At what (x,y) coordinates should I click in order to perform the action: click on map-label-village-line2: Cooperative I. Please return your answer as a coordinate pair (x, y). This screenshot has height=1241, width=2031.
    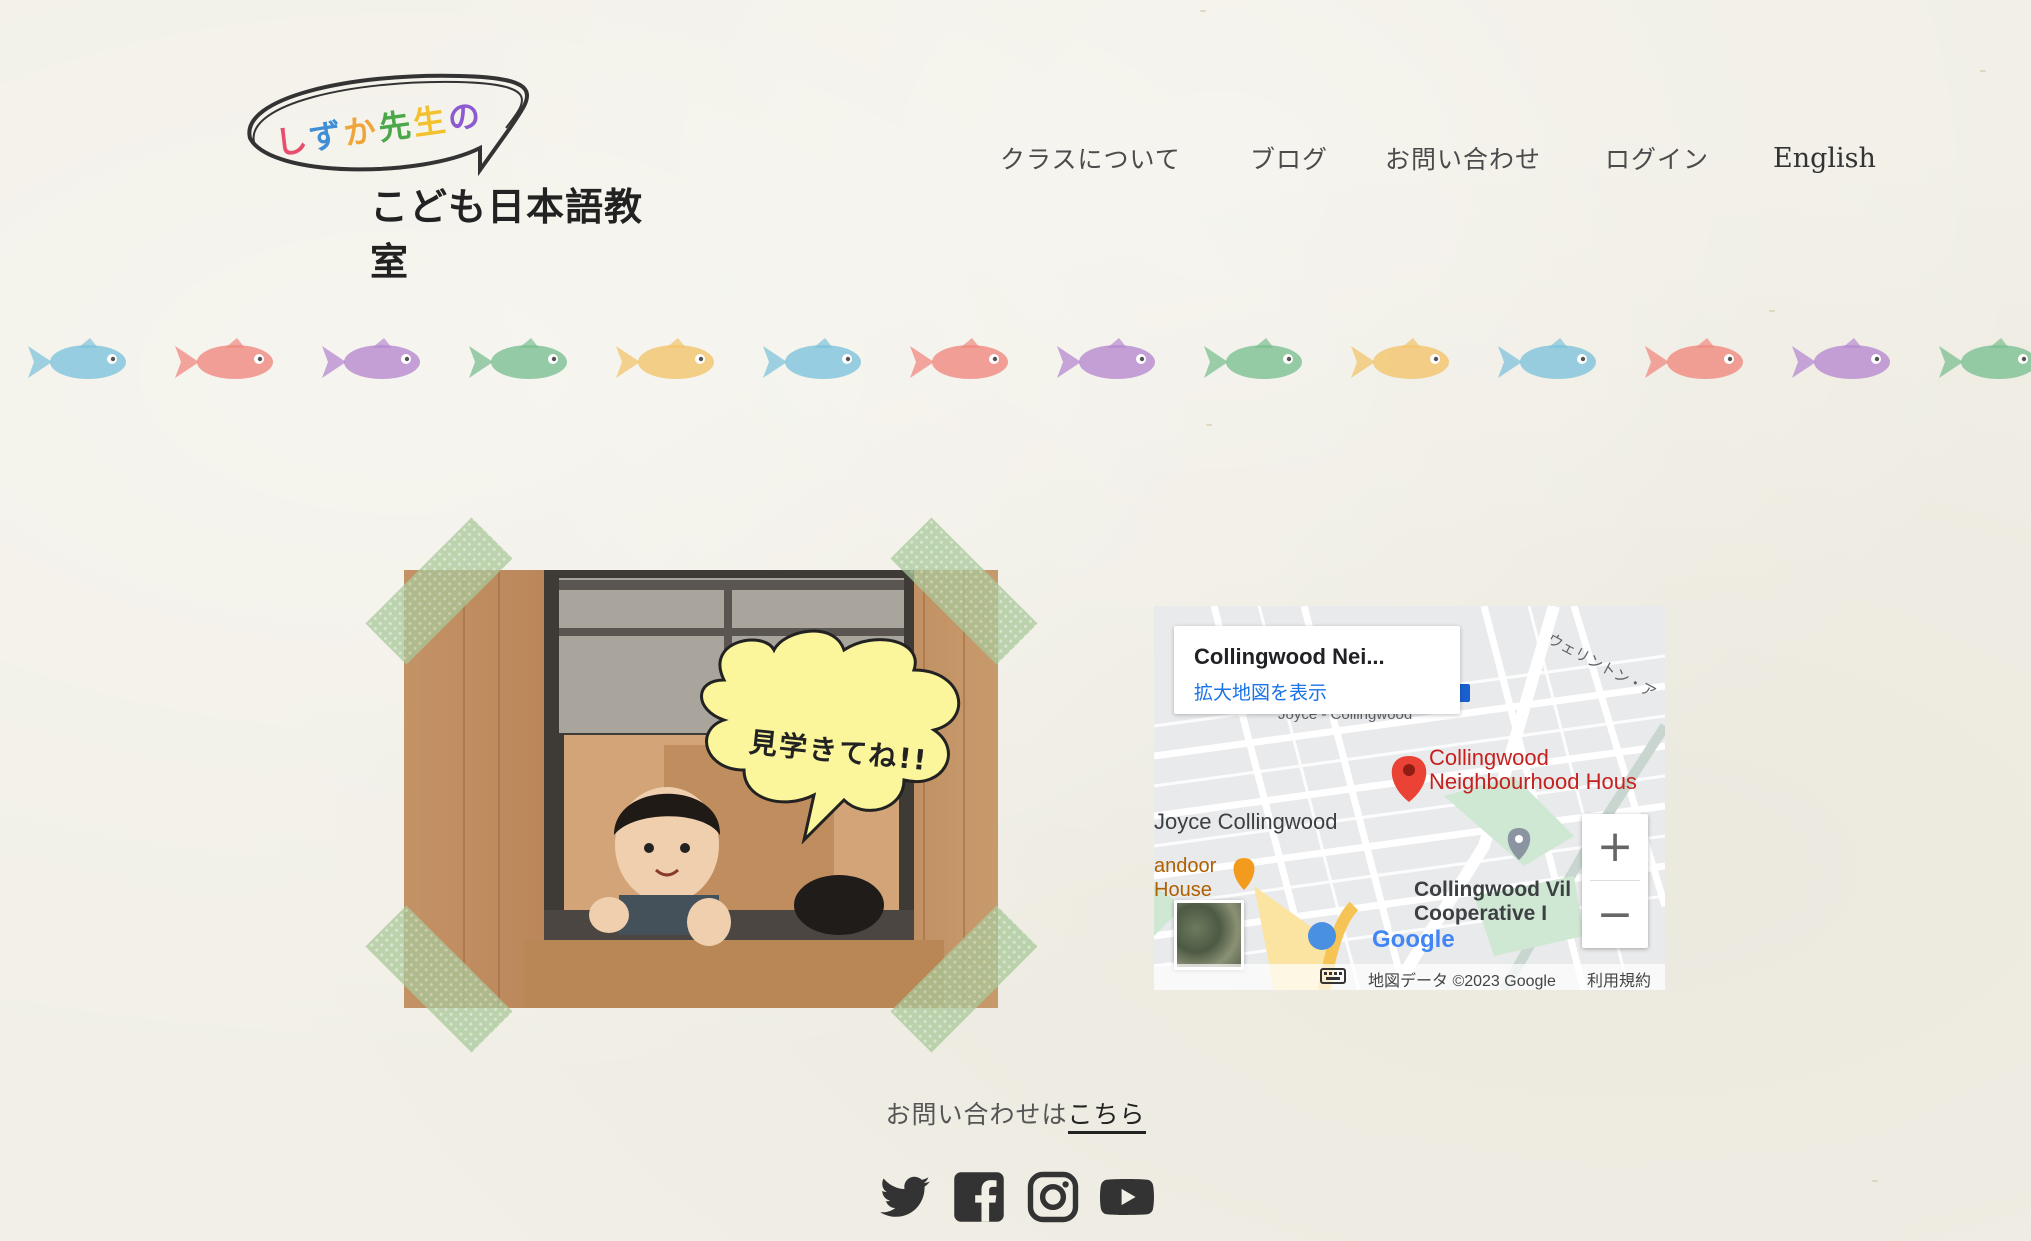
    Looking at the image, I should click on (1481, 913).